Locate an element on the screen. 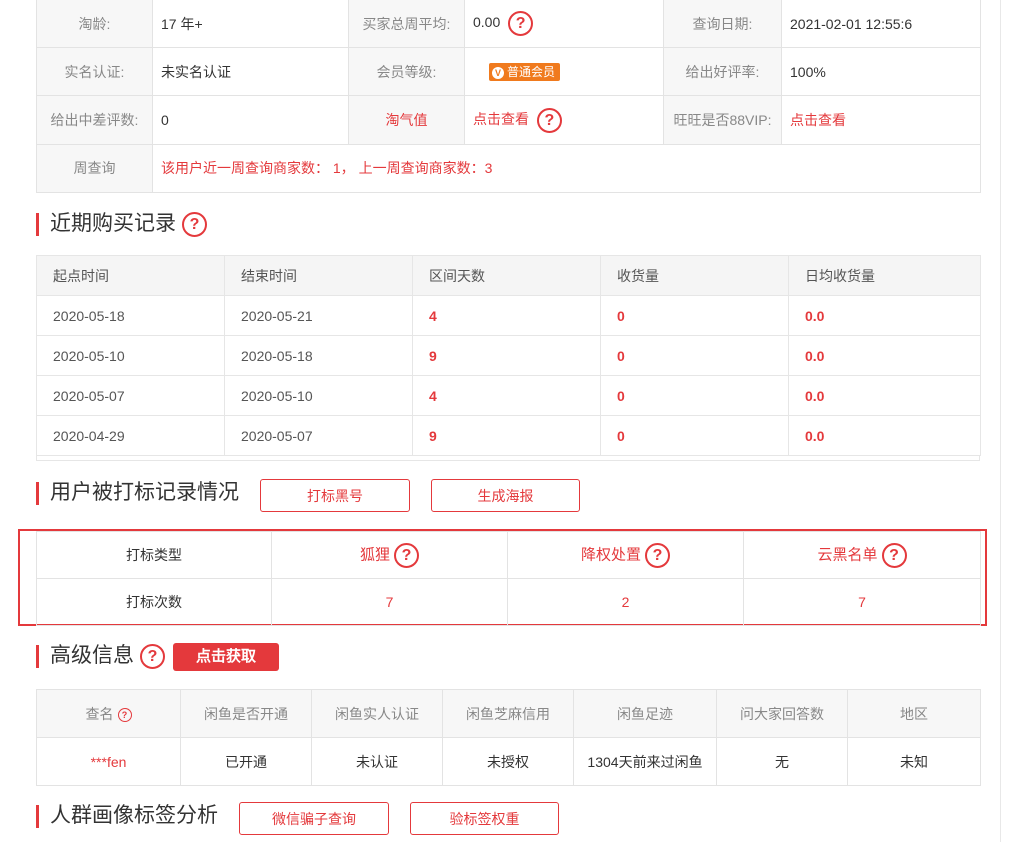 The width and height of the screenshot is (1020, 842). column-header-xianyu-open: 闲鱼是否开通 is located at coordinates (246, 713).